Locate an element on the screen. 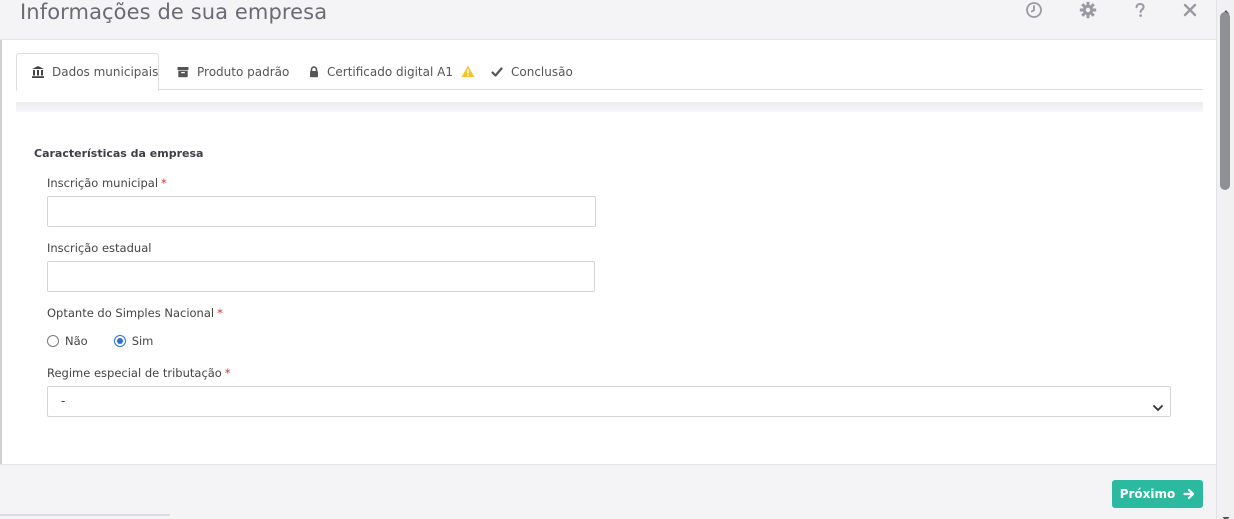  radio-nao-label: Não is located at coordinates (76, 341).